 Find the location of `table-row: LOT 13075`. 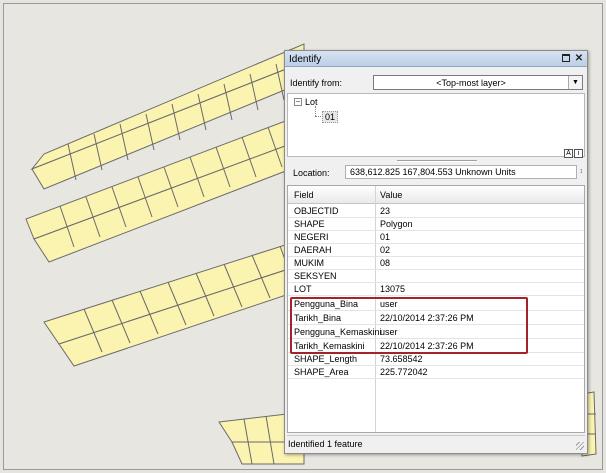

table-row: LOT 13075 is located at coordinates (436, 289).